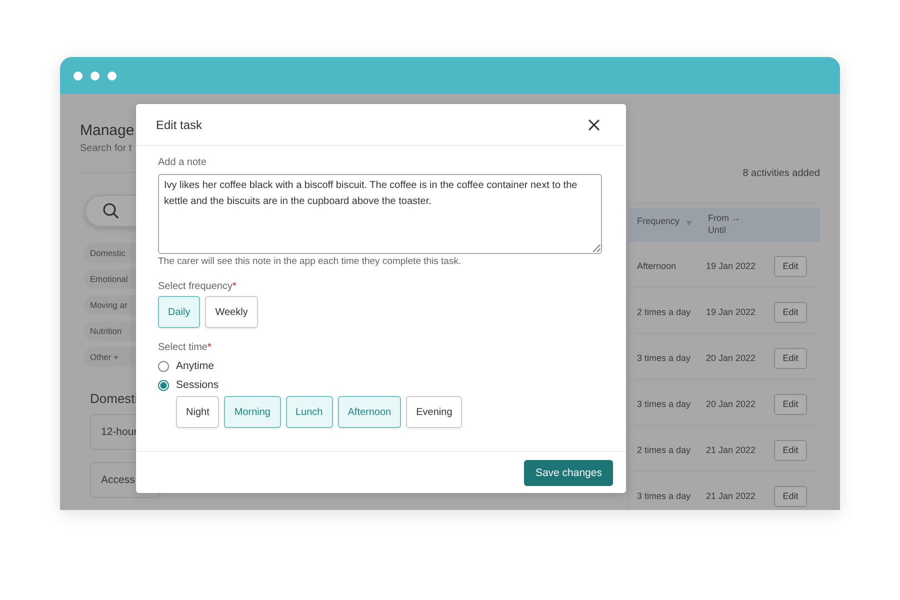  What do you see at coordinates (724, 224) in the screenshot?
I see `column-header: From → Until` at bounding box center [724, 224].